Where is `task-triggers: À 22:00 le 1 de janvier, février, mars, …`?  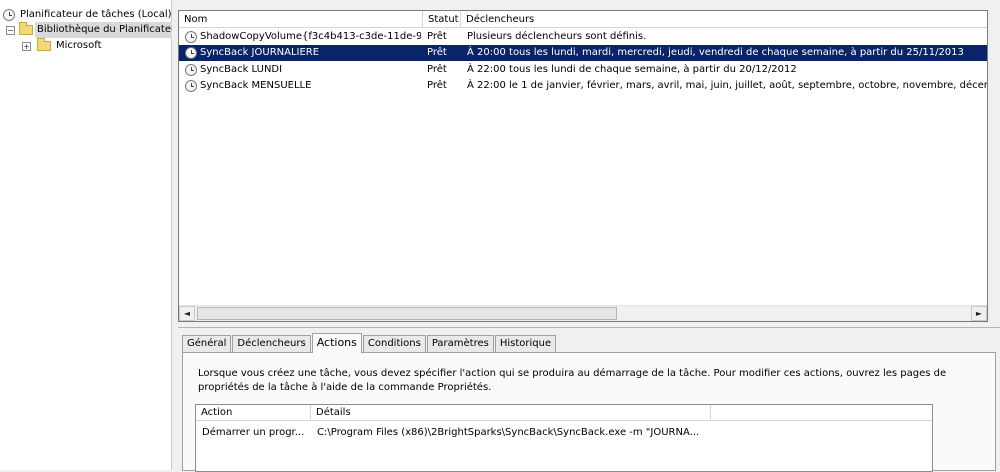
task-triggers: À 22:00 le 1 de janvier, février, mars, … is located at coordinates (727, 85).